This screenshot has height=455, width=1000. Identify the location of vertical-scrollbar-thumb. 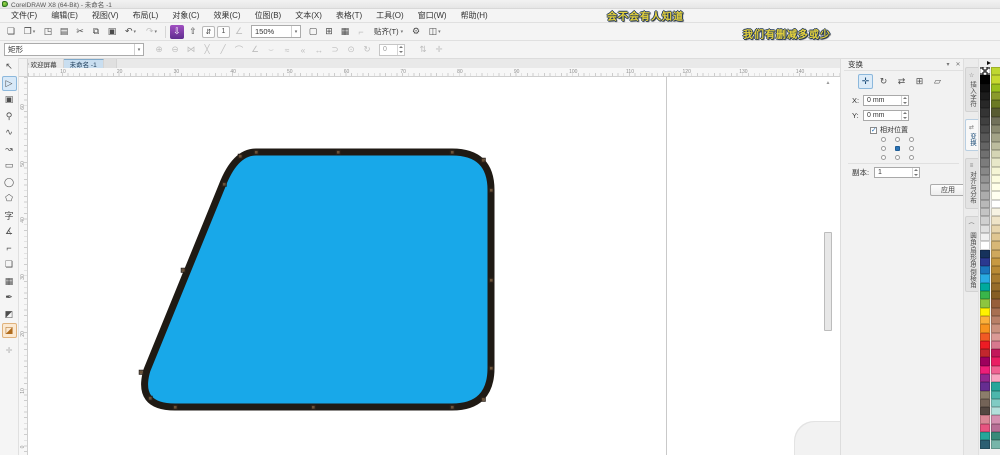
(828, 281).